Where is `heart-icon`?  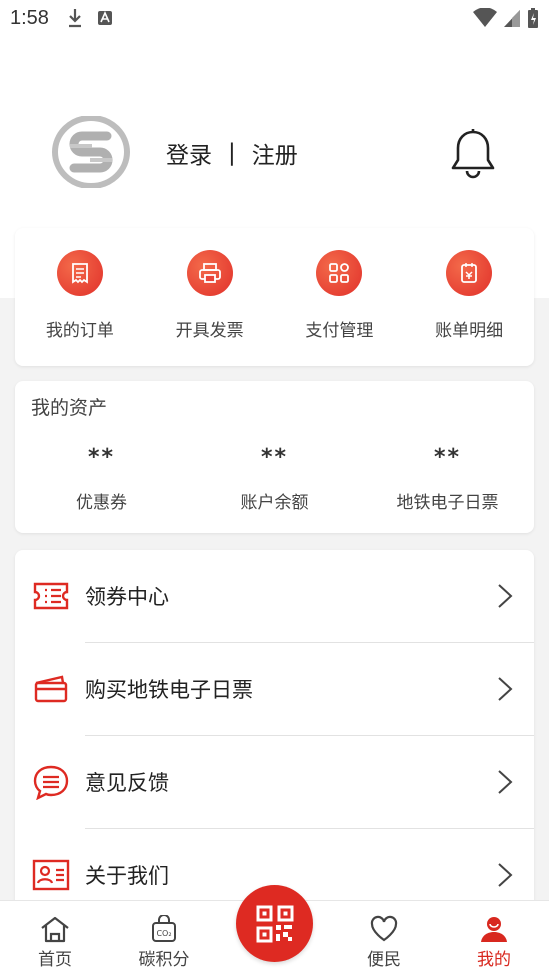
heart-icon is located at coordinates (384, 928).